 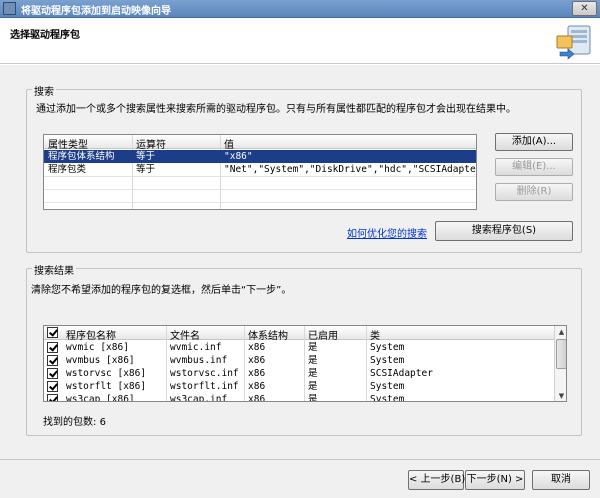 I want to click on search-packages-button: 搜索程序包(S), so click(x=504, y=231).